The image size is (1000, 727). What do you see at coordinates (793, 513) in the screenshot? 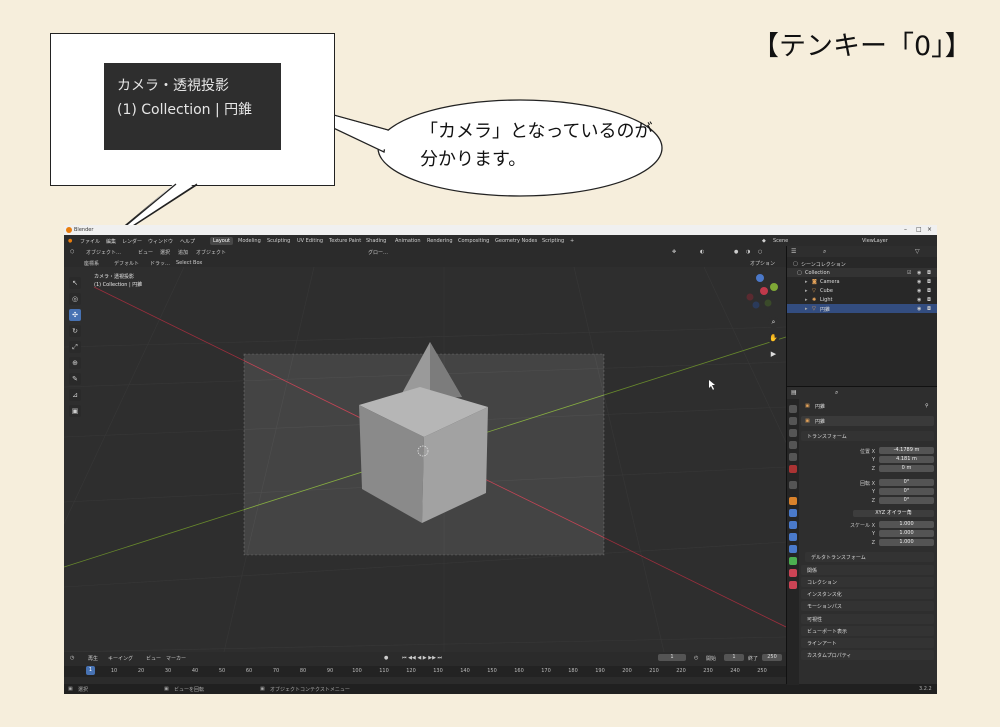
I see `modifier-tab-icon` at bounding box center [793, 513].